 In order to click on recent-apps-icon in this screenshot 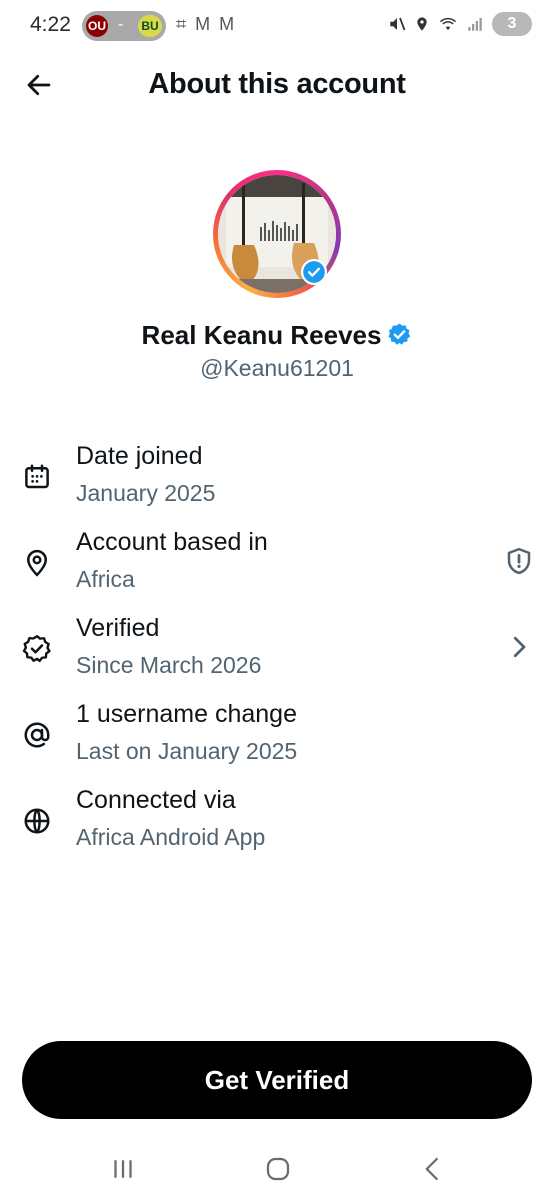, I will do `click(123, 1169)`.